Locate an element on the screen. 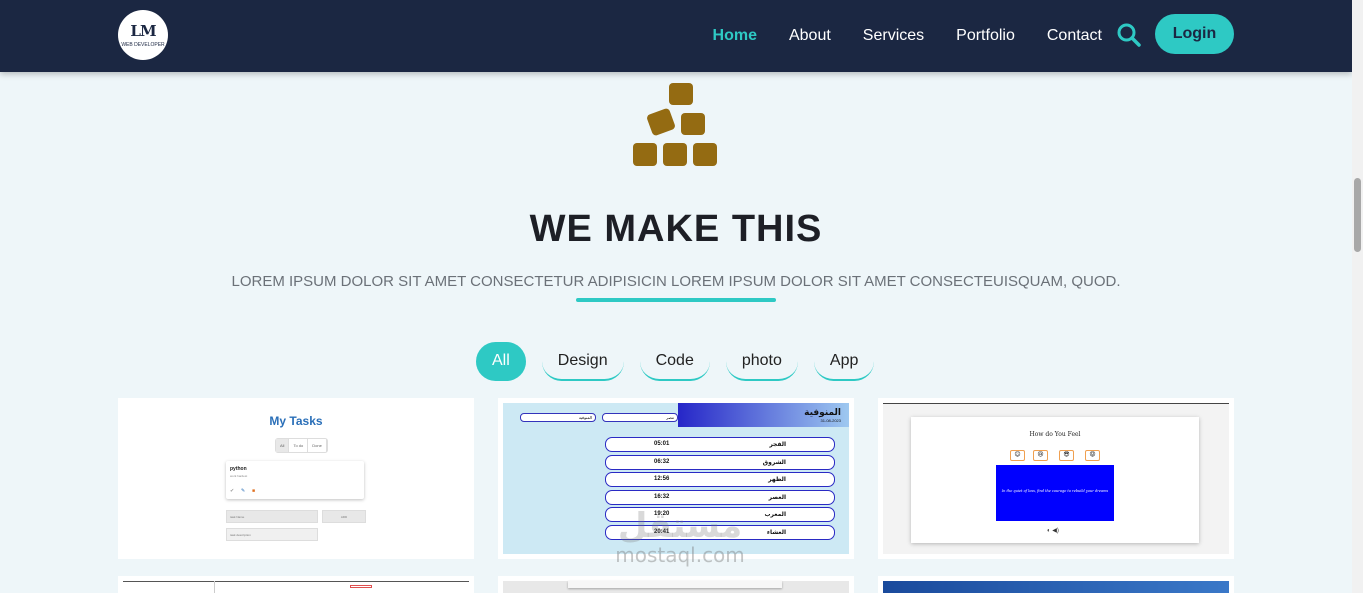  prayer-city: المنوفية is located at coordinates (822, 412).